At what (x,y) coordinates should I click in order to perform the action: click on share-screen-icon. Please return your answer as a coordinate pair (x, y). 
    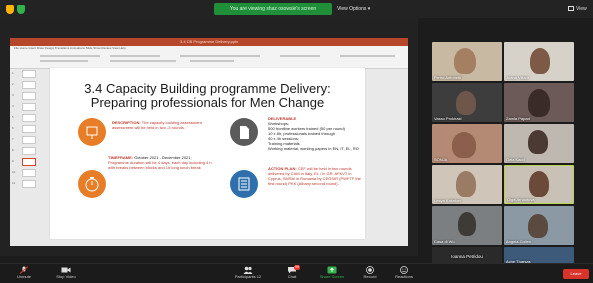
    Looking at the image, I should click on (332, 270).